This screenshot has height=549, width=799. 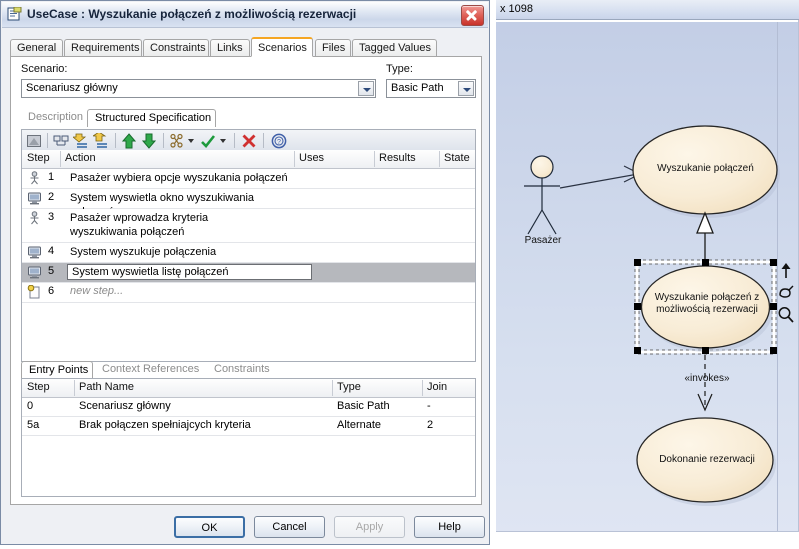 I want to click on ep-col-join: Join, so click(x=437, y=387).